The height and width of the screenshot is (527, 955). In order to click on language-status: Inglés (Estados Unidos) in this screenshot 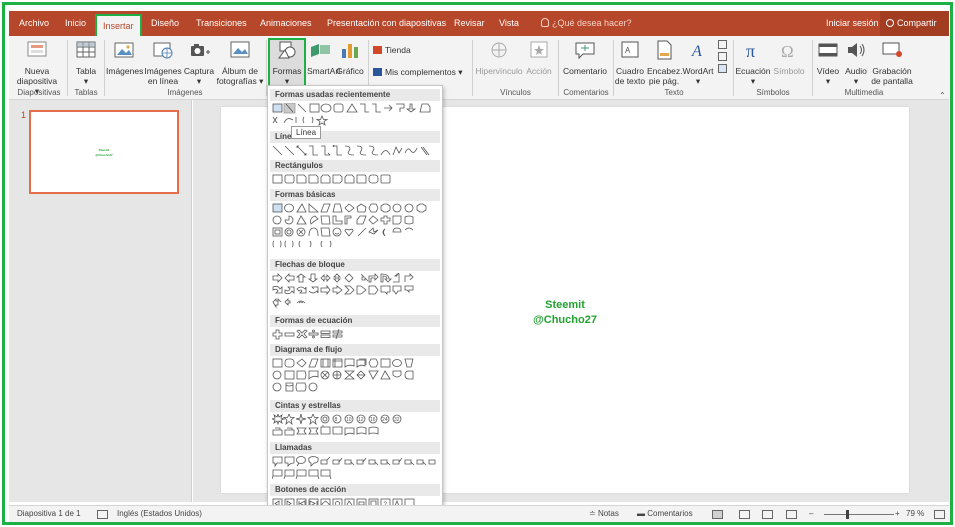, I will do `click(159, 513)`.